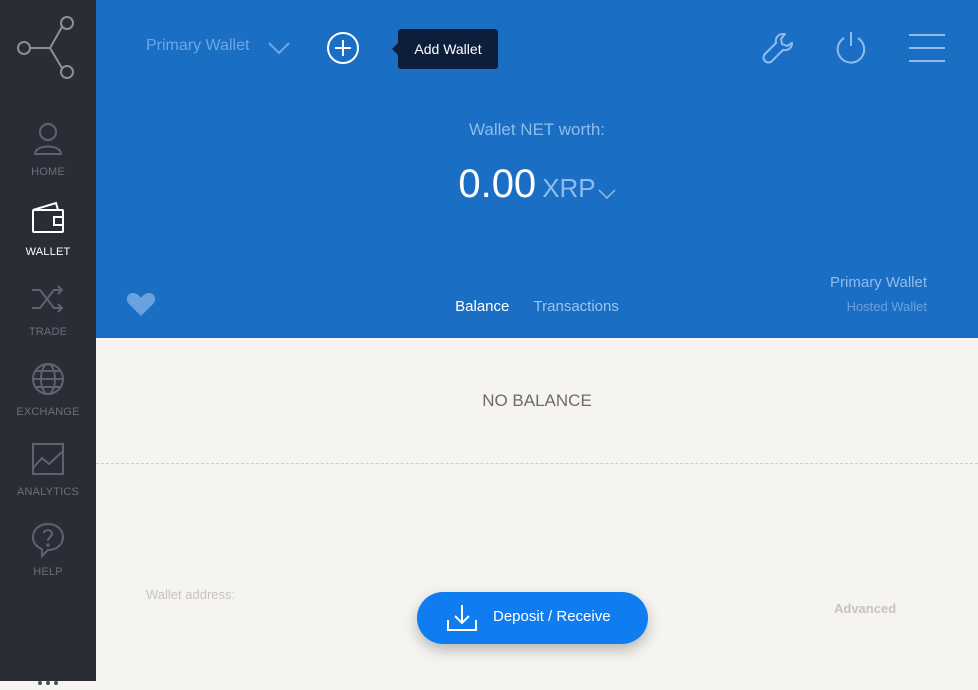 The image size is (978, 690). I want to click on wrench-icon, so click(777, 48).